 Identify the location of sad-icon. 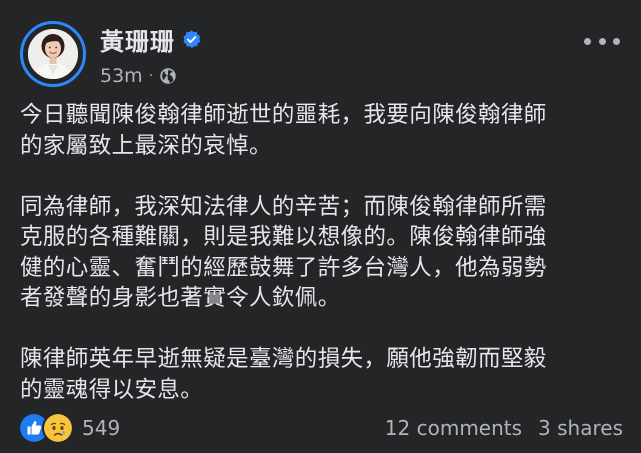
(58, 428).